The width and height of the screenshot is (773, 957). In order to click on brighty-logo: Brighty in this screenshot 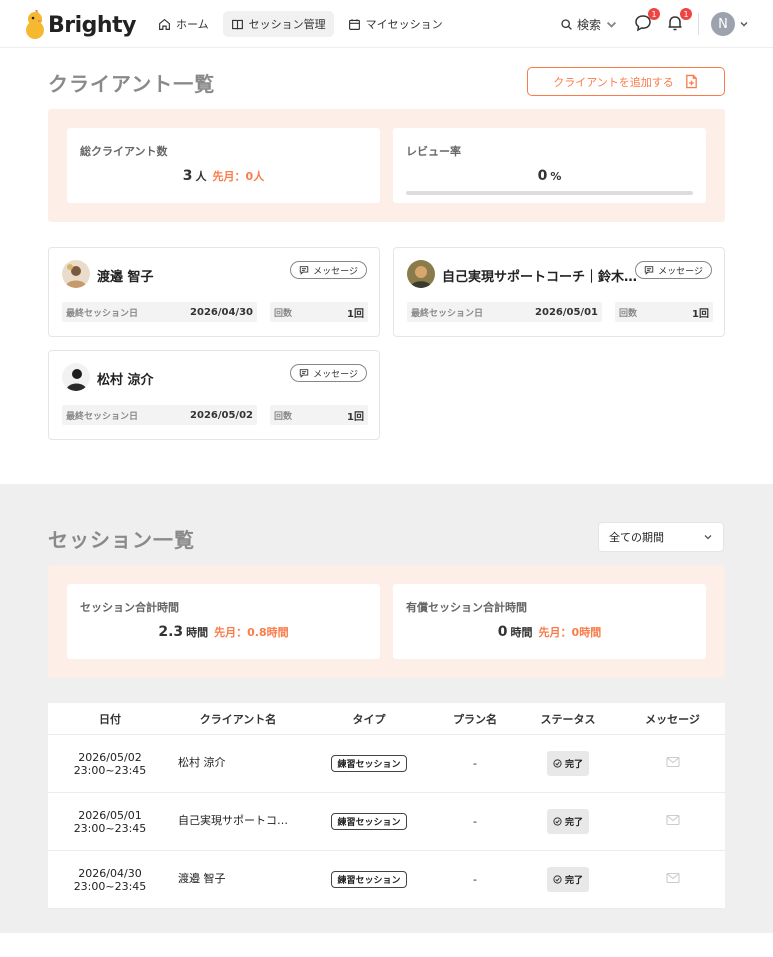, I will do `click(80, 25)`.